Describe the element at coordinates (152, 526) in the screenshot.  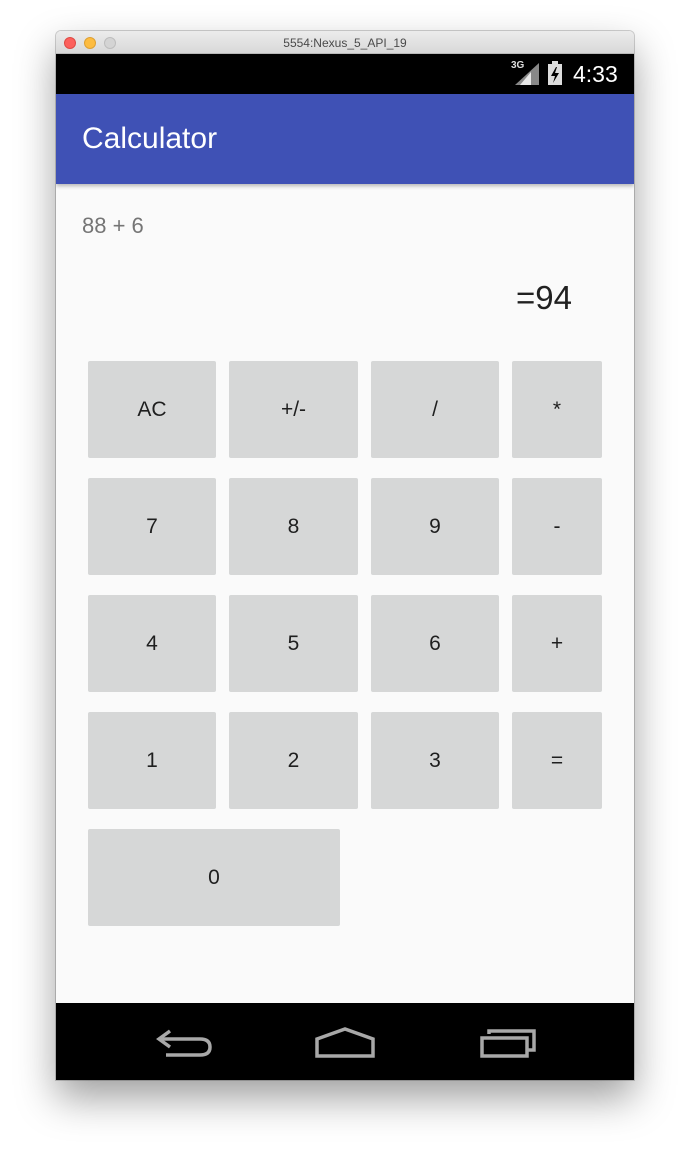
I see `digit-7-button: 7` at that location.